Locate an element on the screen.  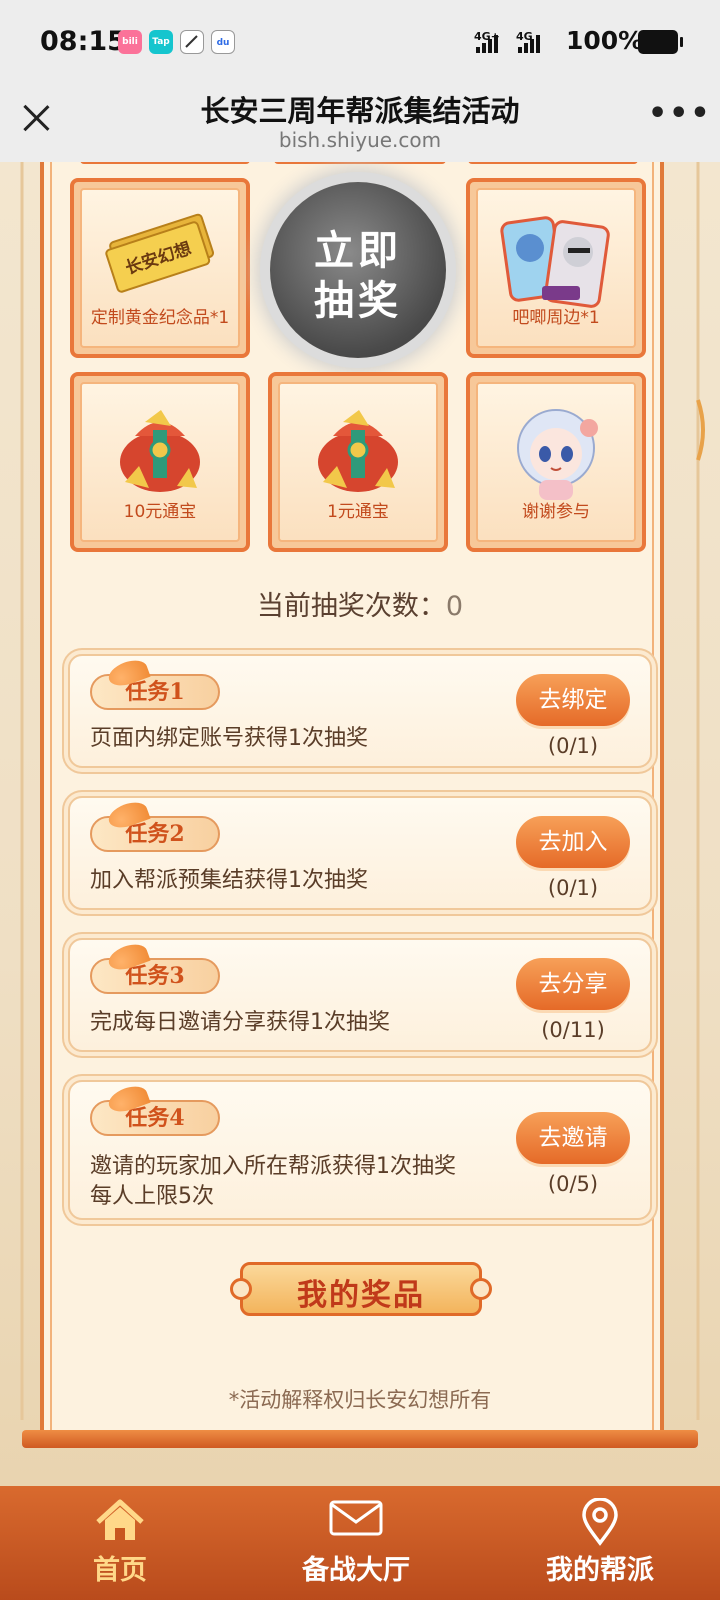
prize-gold-souvenir: 长安幻想 定制黄金纪念品*1 is located at coordinates (160, 268).